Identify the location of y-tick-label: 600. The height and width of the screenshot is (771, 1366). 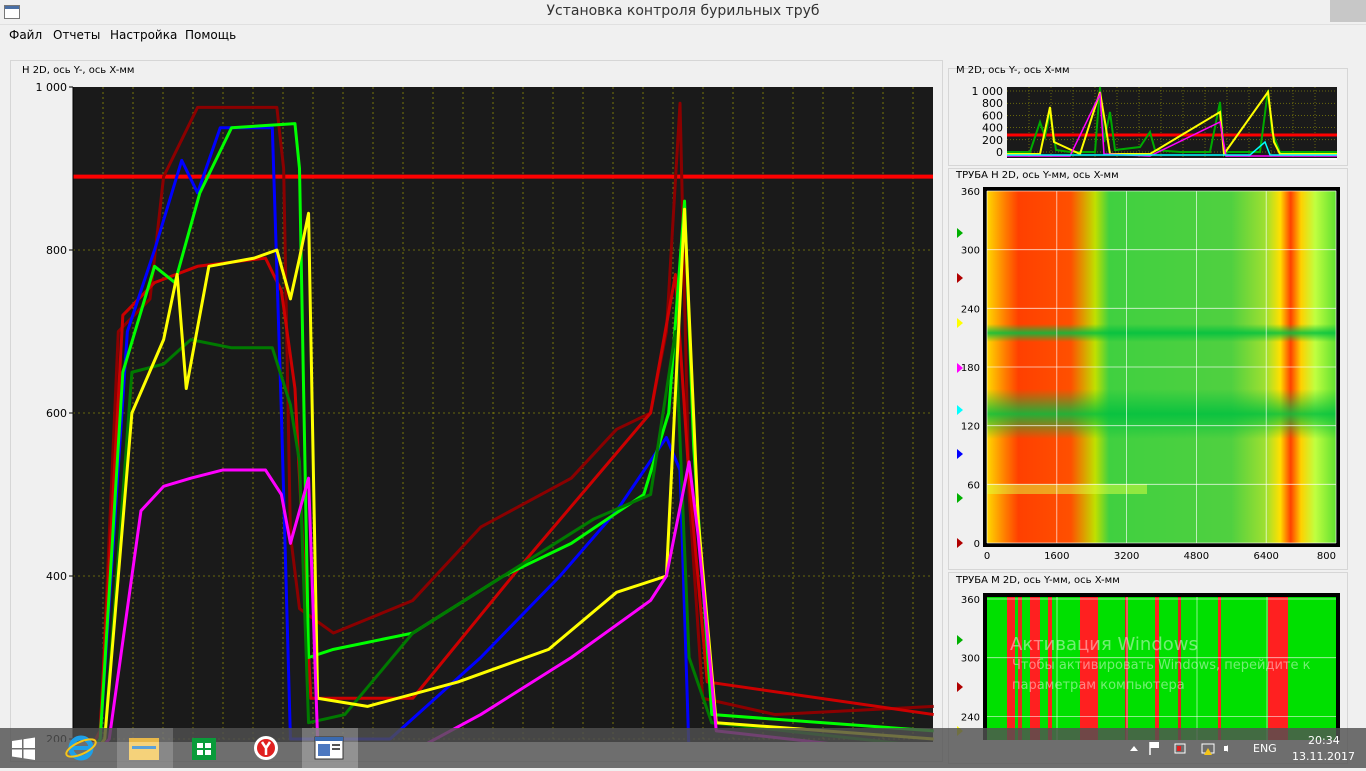
(56, 413).